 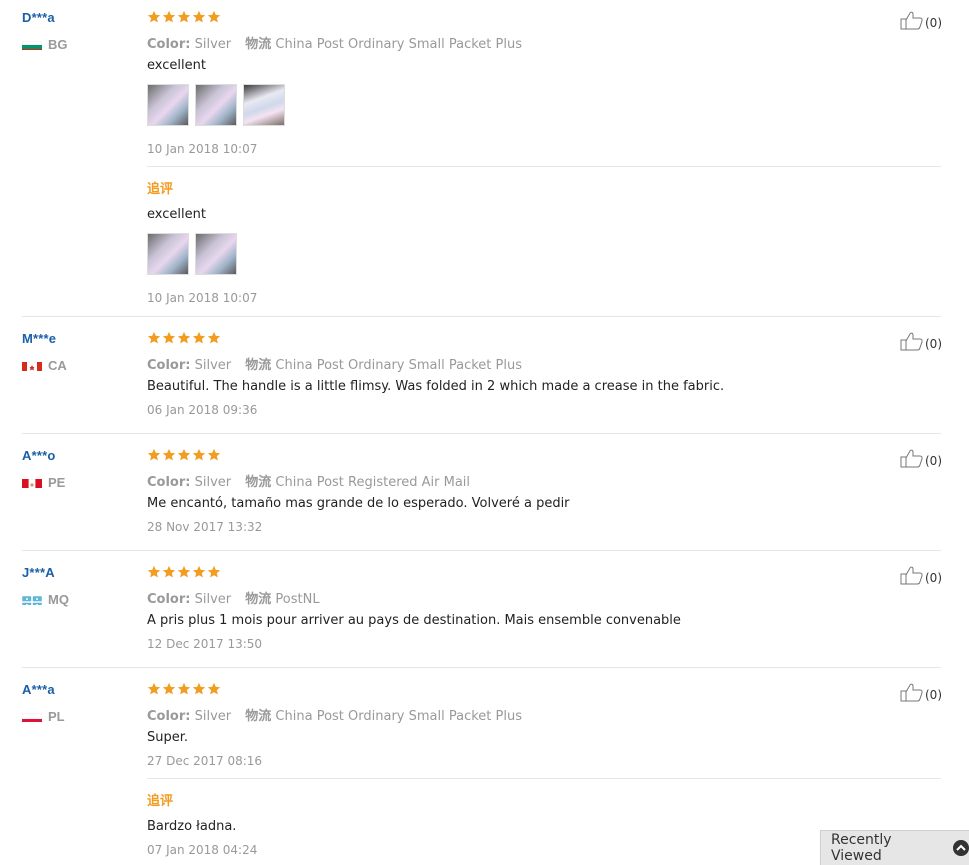 What do you see at coordinates (861, 848) in the screenshot?
I see `recently-viewed-label: Recently Viewed` at bounding box center [861, 848].